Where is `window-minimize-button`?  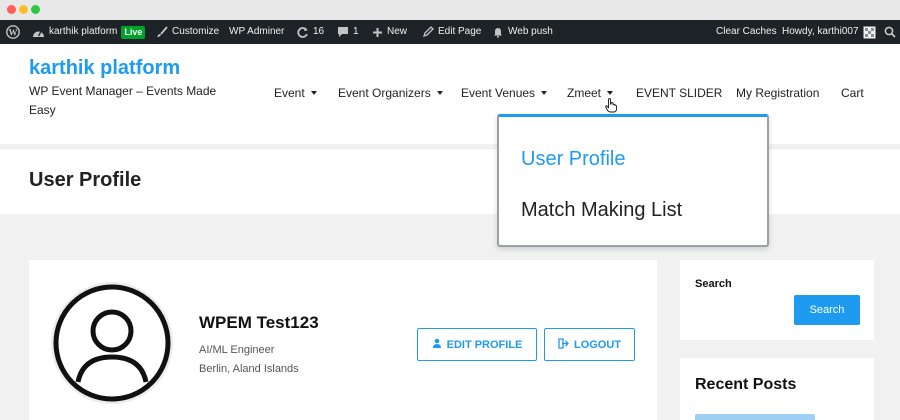 window-minimize-button is located at coordinates (23, 9).